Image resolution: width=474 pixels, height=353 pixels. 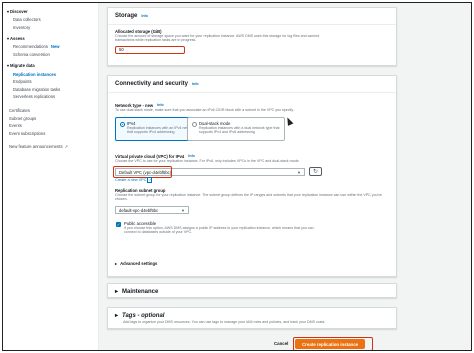 I want to click on sidebar-section-discover: ▾ Discover, so click(x=50, y=11).